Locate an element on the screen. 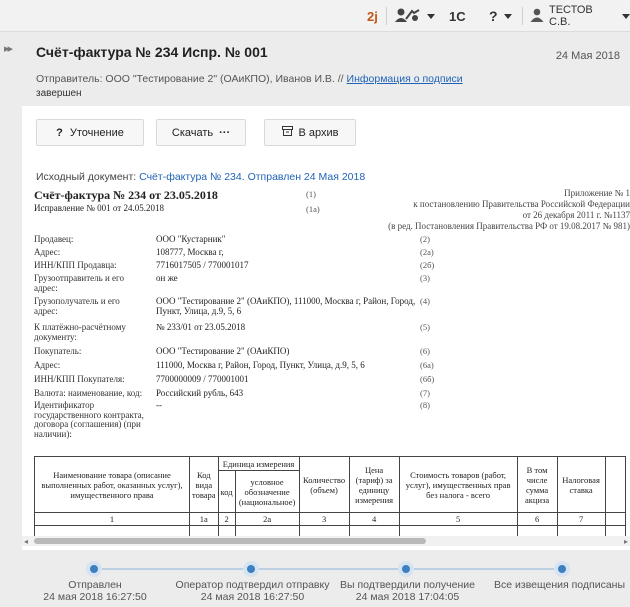  column-header: код is located at coordinates (226, 491).